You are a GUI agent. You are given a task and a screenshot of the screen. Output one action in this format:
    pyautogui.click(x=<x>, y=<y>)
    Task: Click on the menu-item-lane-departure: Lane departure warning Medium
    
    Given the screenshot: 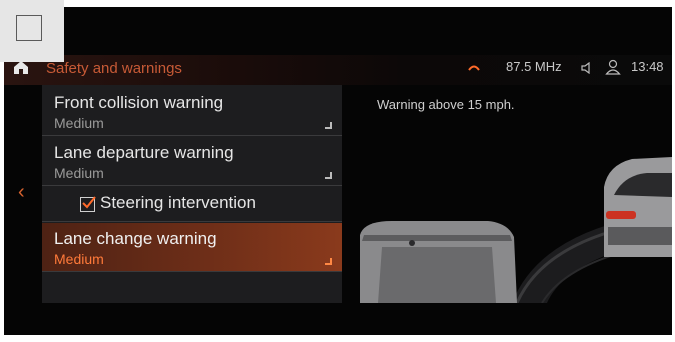 What is the action you would take?
    pyautogui.click(x=192, y=161)
    